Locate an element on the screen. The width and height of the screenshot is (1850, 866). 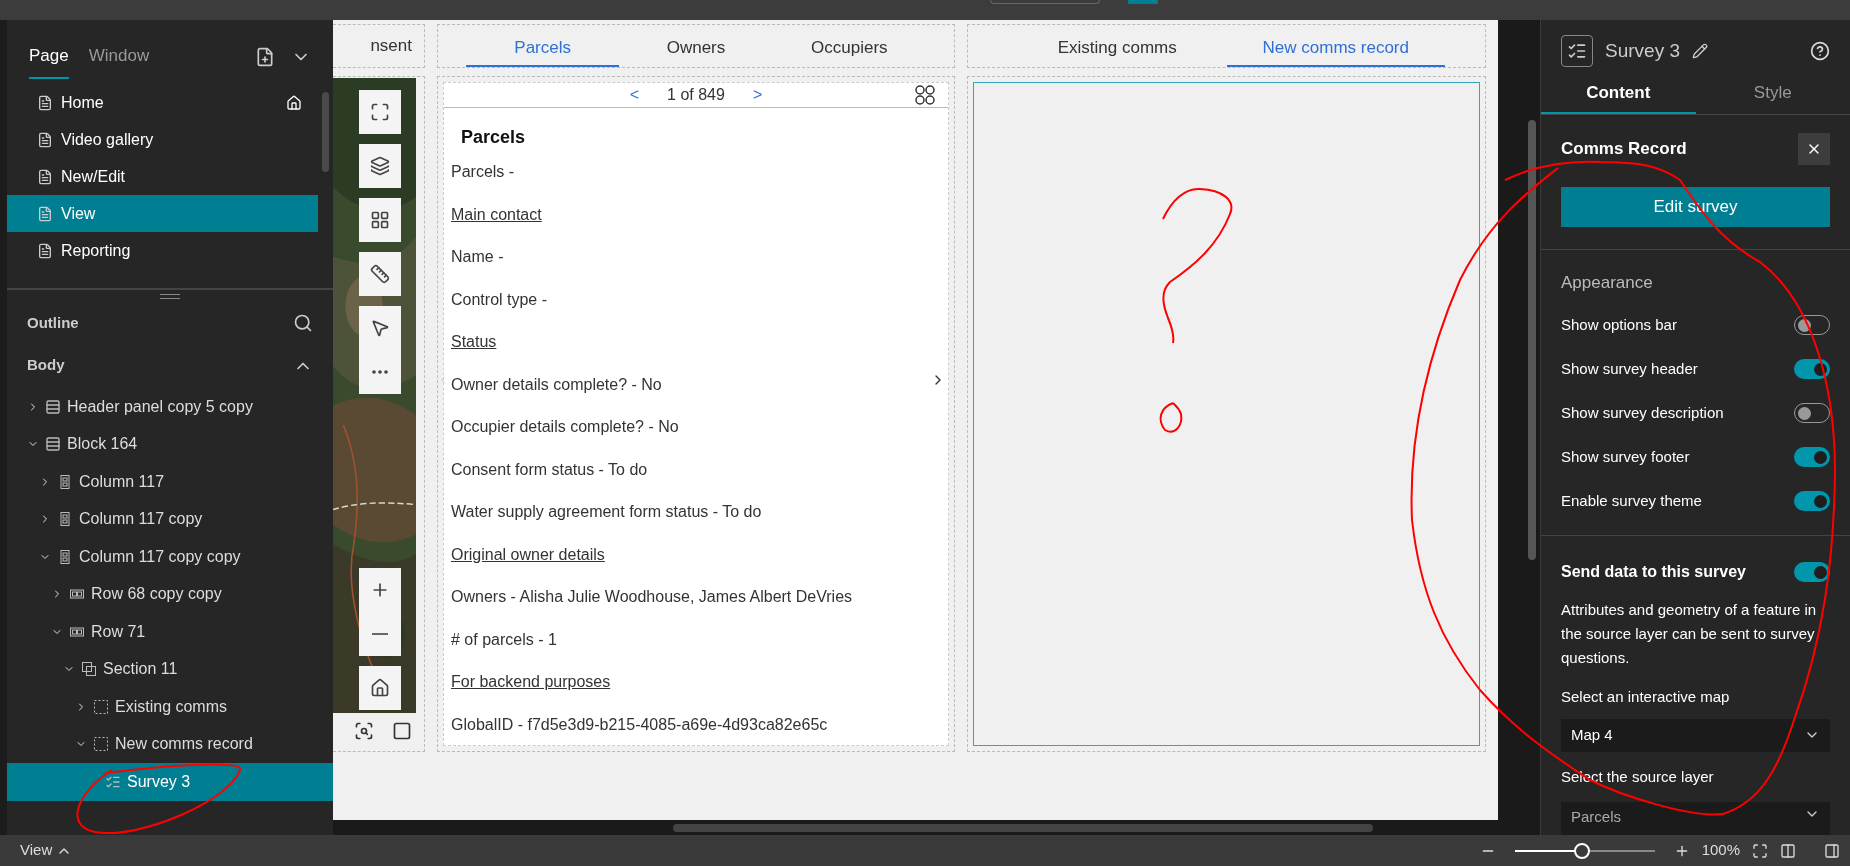
body-title: Body is located at coordinates (46, 365).